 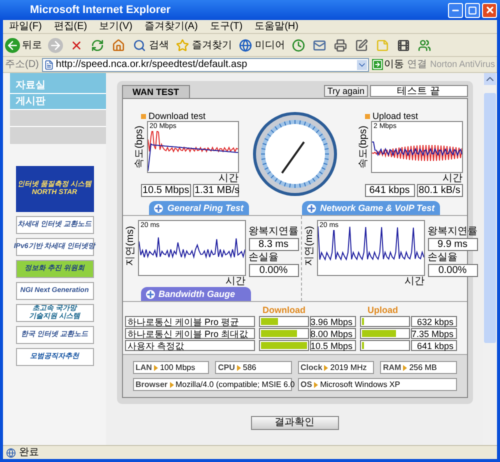 I want to click on print-icon, so click(x=340, y=45).